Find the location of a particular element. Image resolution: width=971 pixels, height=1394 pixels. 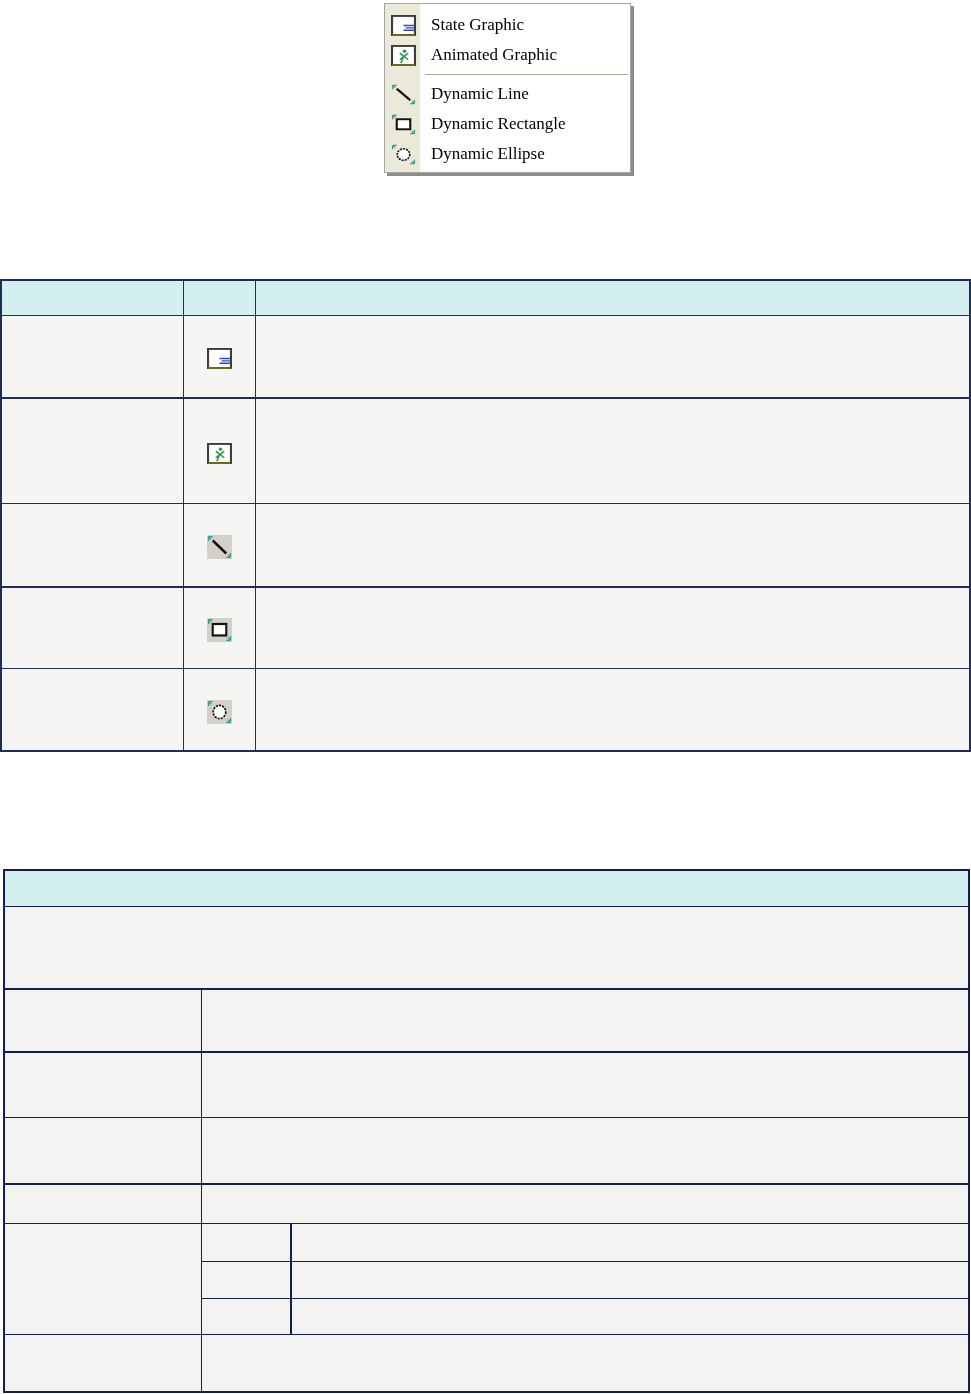

menu-item: Dynamic Ellipse is located at coordinates (507, 154).